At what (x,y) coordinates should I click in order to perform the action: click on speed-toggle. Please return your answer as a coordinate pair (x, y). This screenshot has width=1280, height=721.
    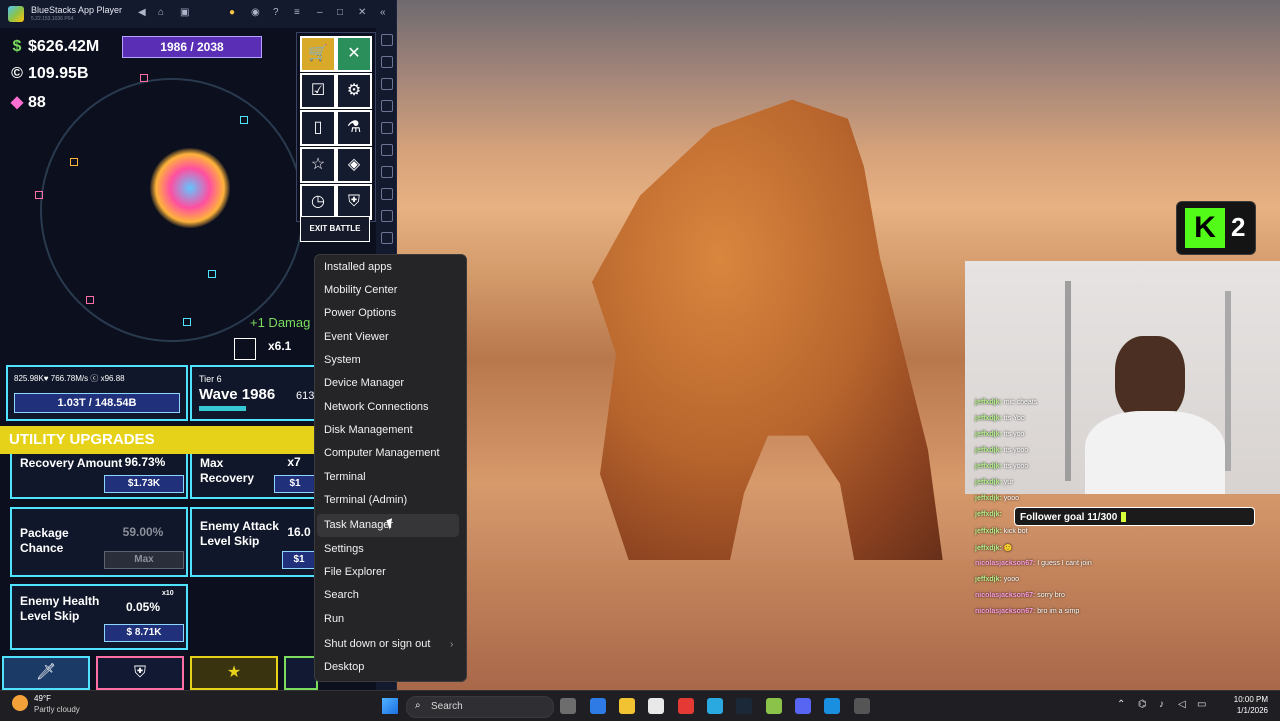
    Looking at the image, I should click on (245, 349).